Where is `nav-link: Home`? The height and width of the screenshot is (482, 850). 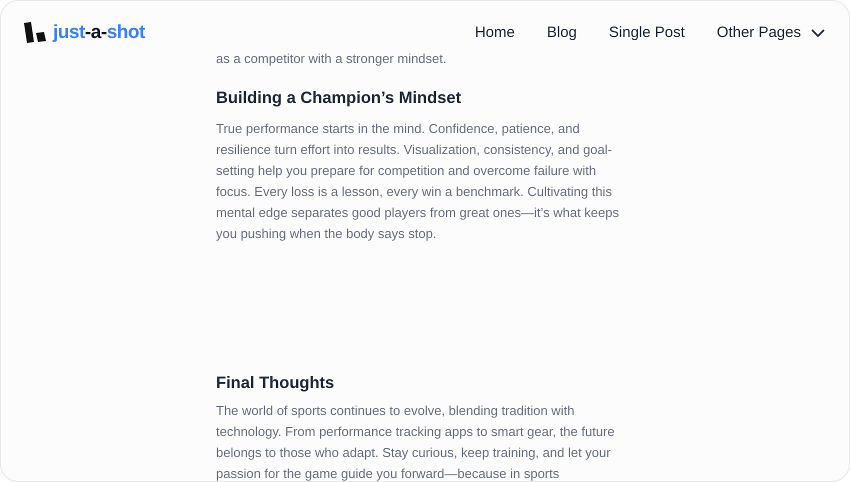
nav-link: Home is located at coordinates (494, 33).